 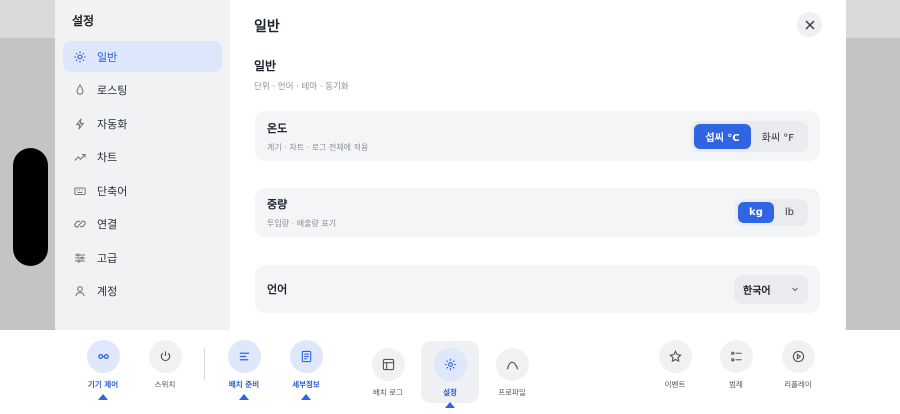 I want to click on section-subtitle: 단위 · 언어 · 테마 · 동기화, so click(x=301, y=87).